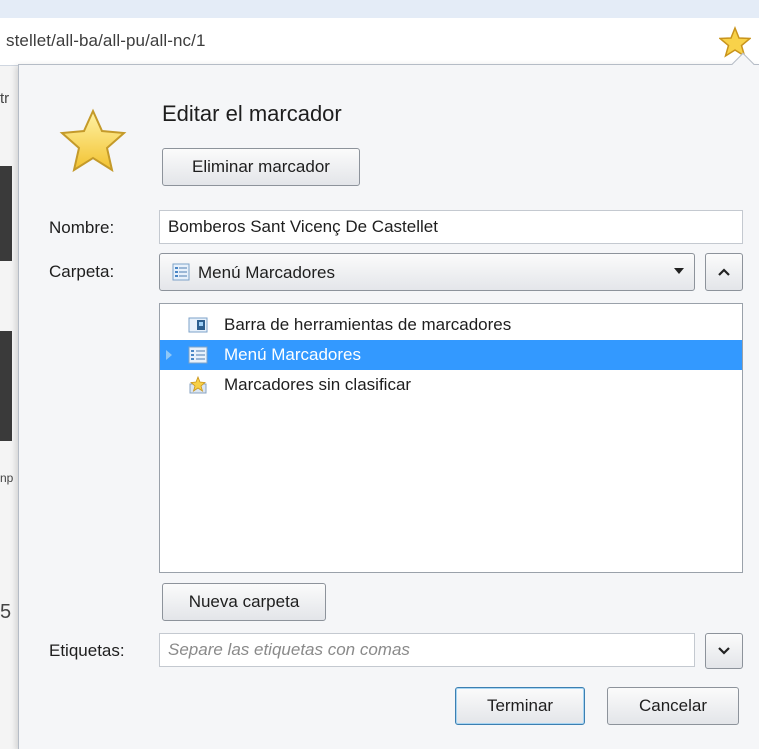  What do you see at coordinates (451, 355) in the screenshot?
I see `tree-item-menu: Menú Marcadores` at bounding box center [451, 355].